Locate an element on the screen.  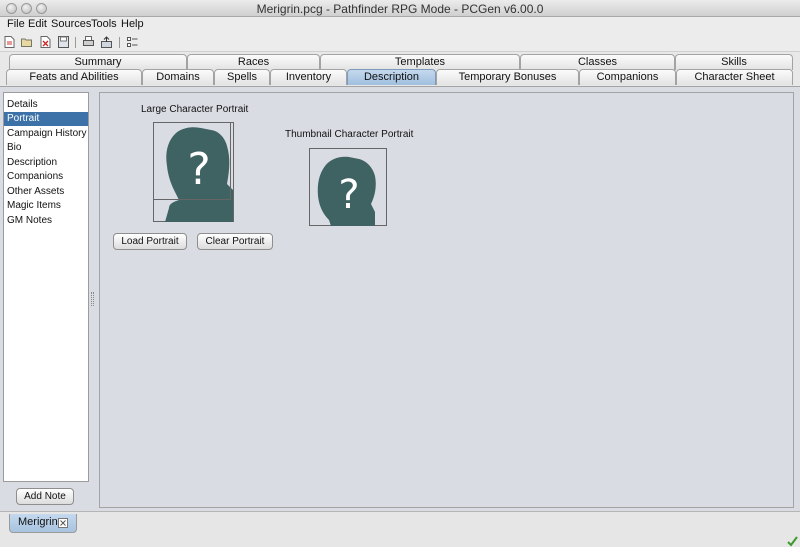
large-portrait-label: Large Character Portrait is located at coordinates (195, 109).